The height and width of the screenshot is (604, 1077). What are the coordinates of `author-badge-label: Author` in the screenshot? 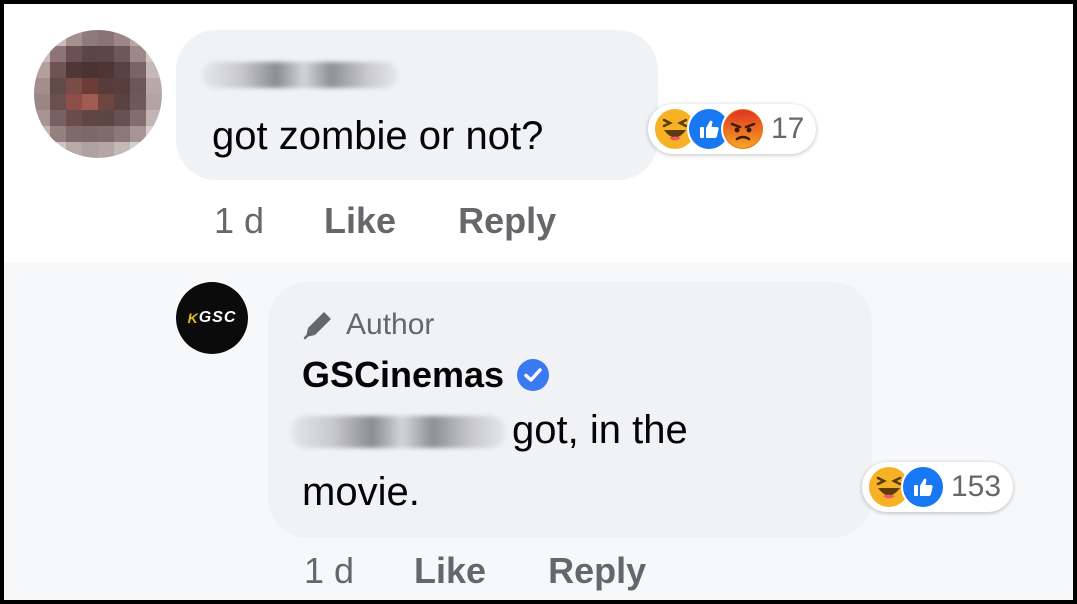 It's located at (390, 324).